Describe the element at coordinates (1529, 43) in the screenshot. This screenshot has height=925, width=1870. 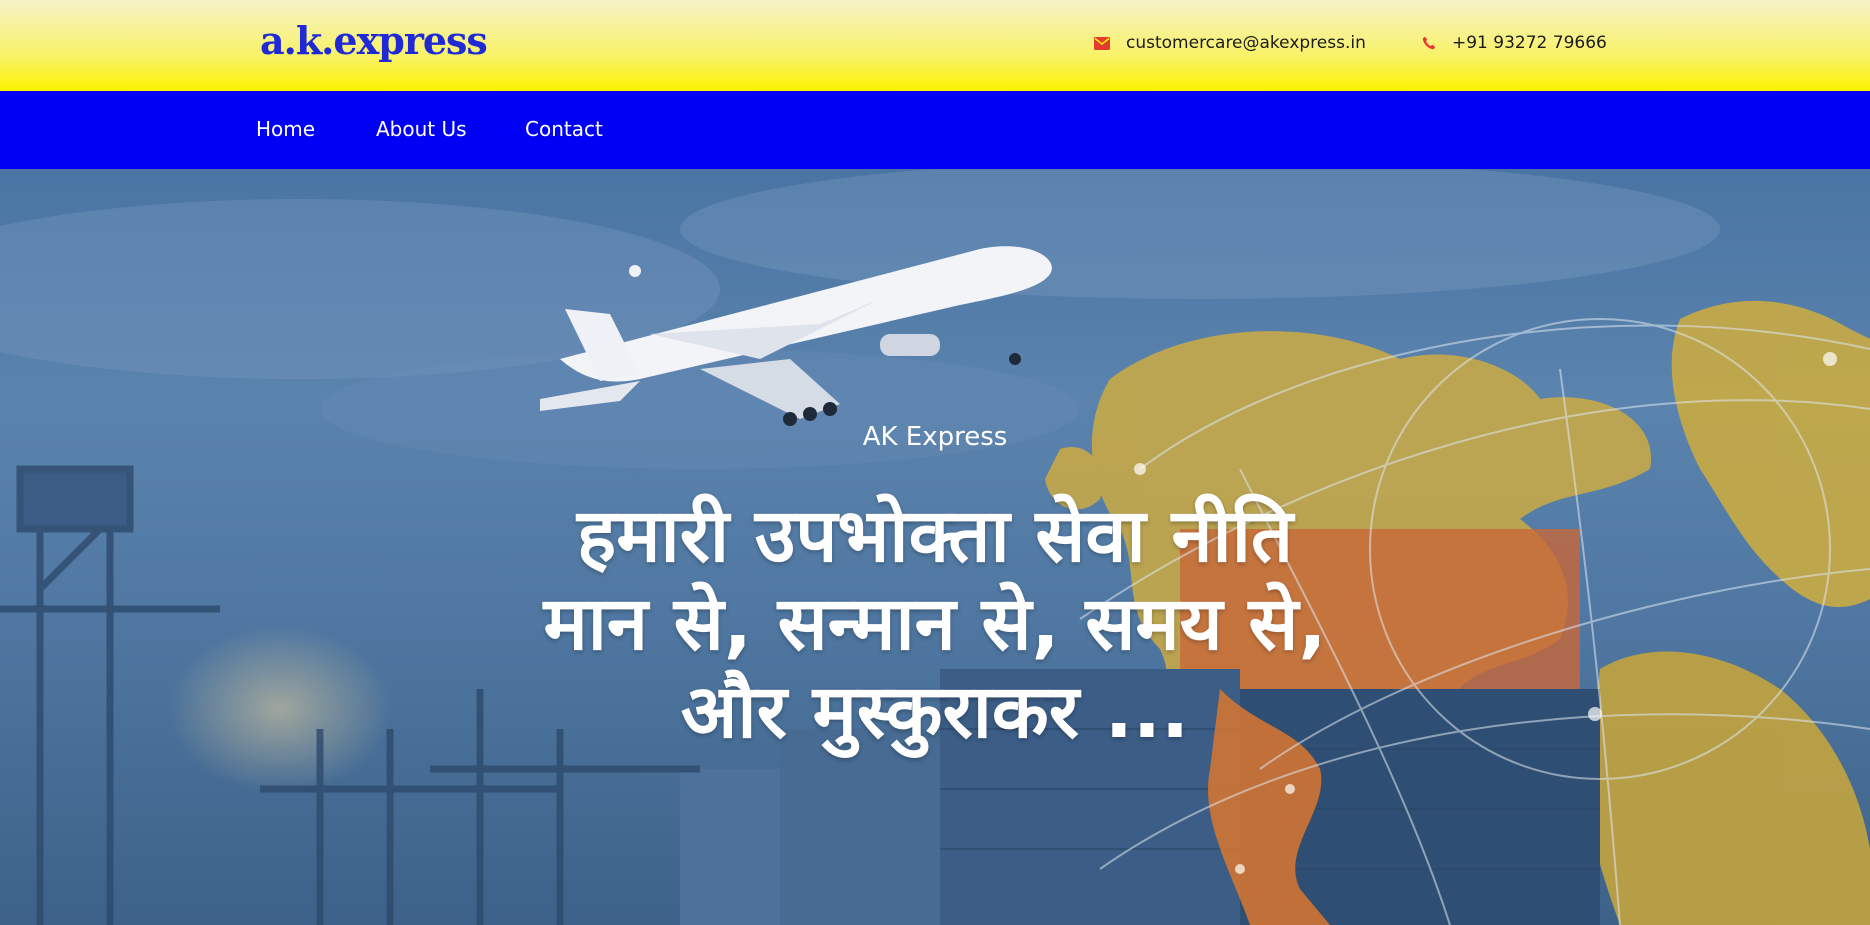
I see `phone-text: +91 93272 79666` at that location.